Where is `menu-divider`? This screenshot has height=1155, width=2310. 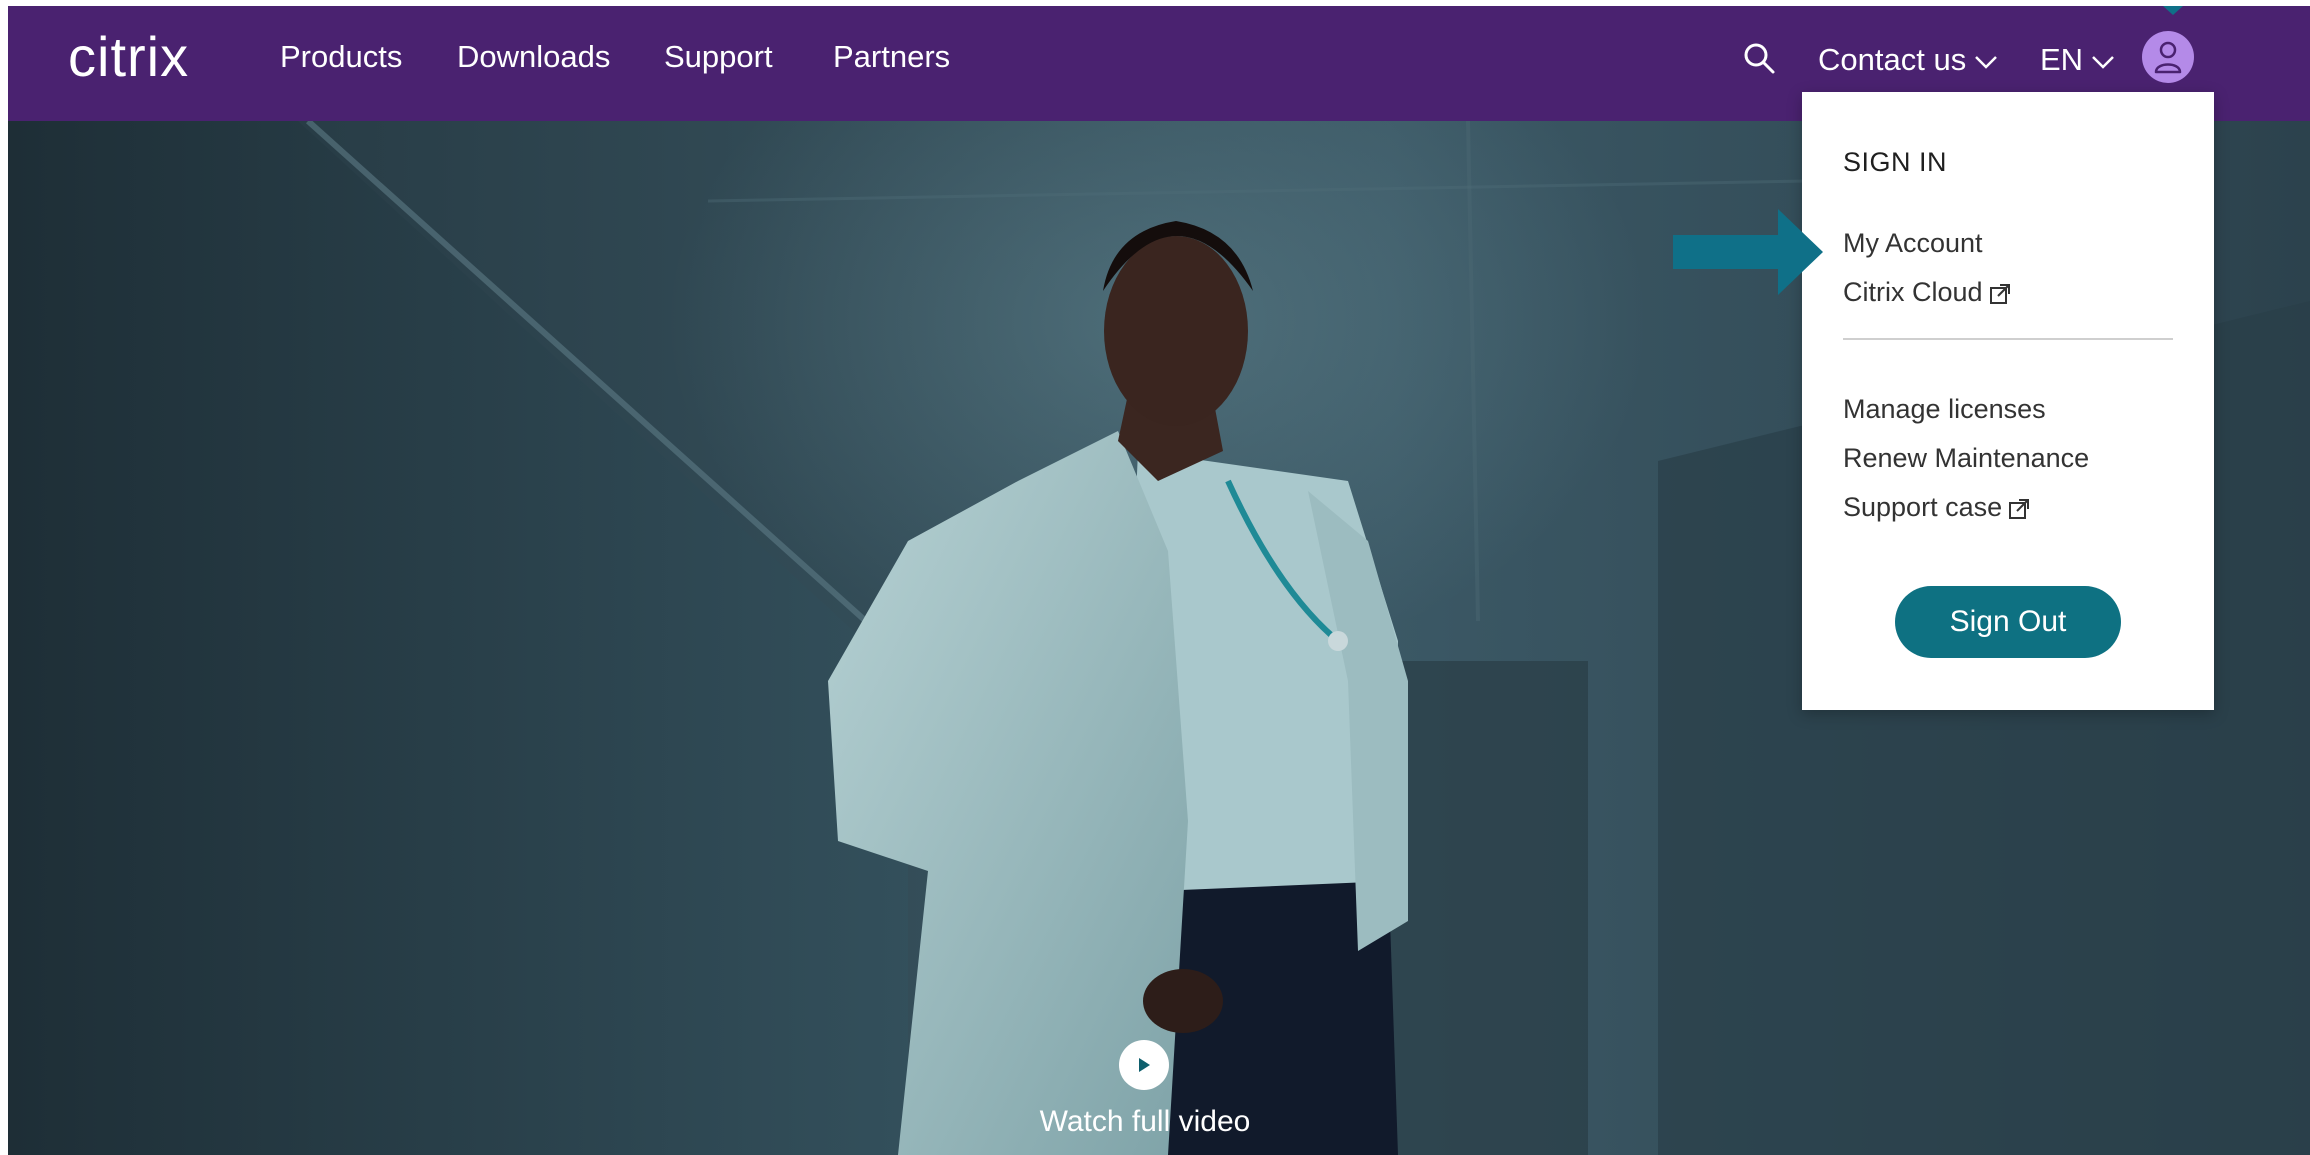 menu-divider is located at coordinates (2008, 339).